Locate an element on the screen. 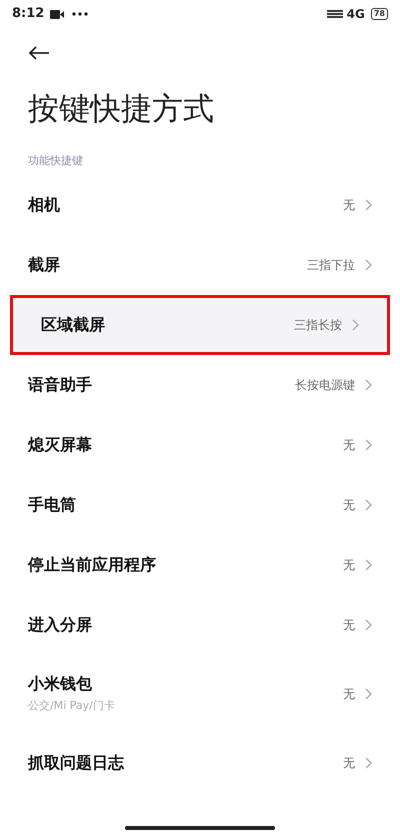  row-label: 区域截屏 is located at coordinates (73, 325).